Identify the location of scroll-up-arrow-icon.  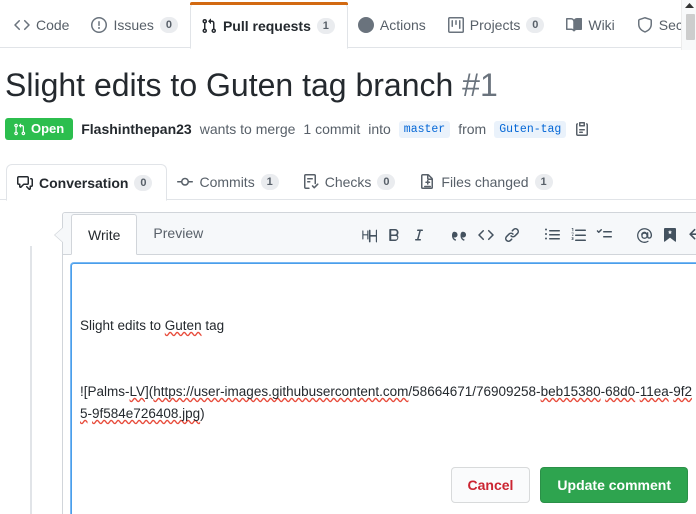
(689, 5).